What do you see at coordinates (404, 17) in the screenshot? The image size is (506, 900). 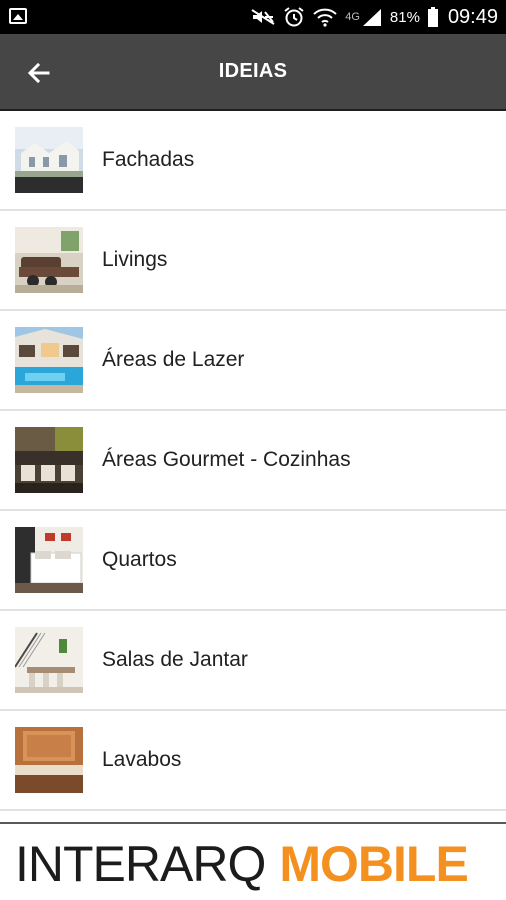 I see `battery-percent: 81%` at bounding box center [404, 17].